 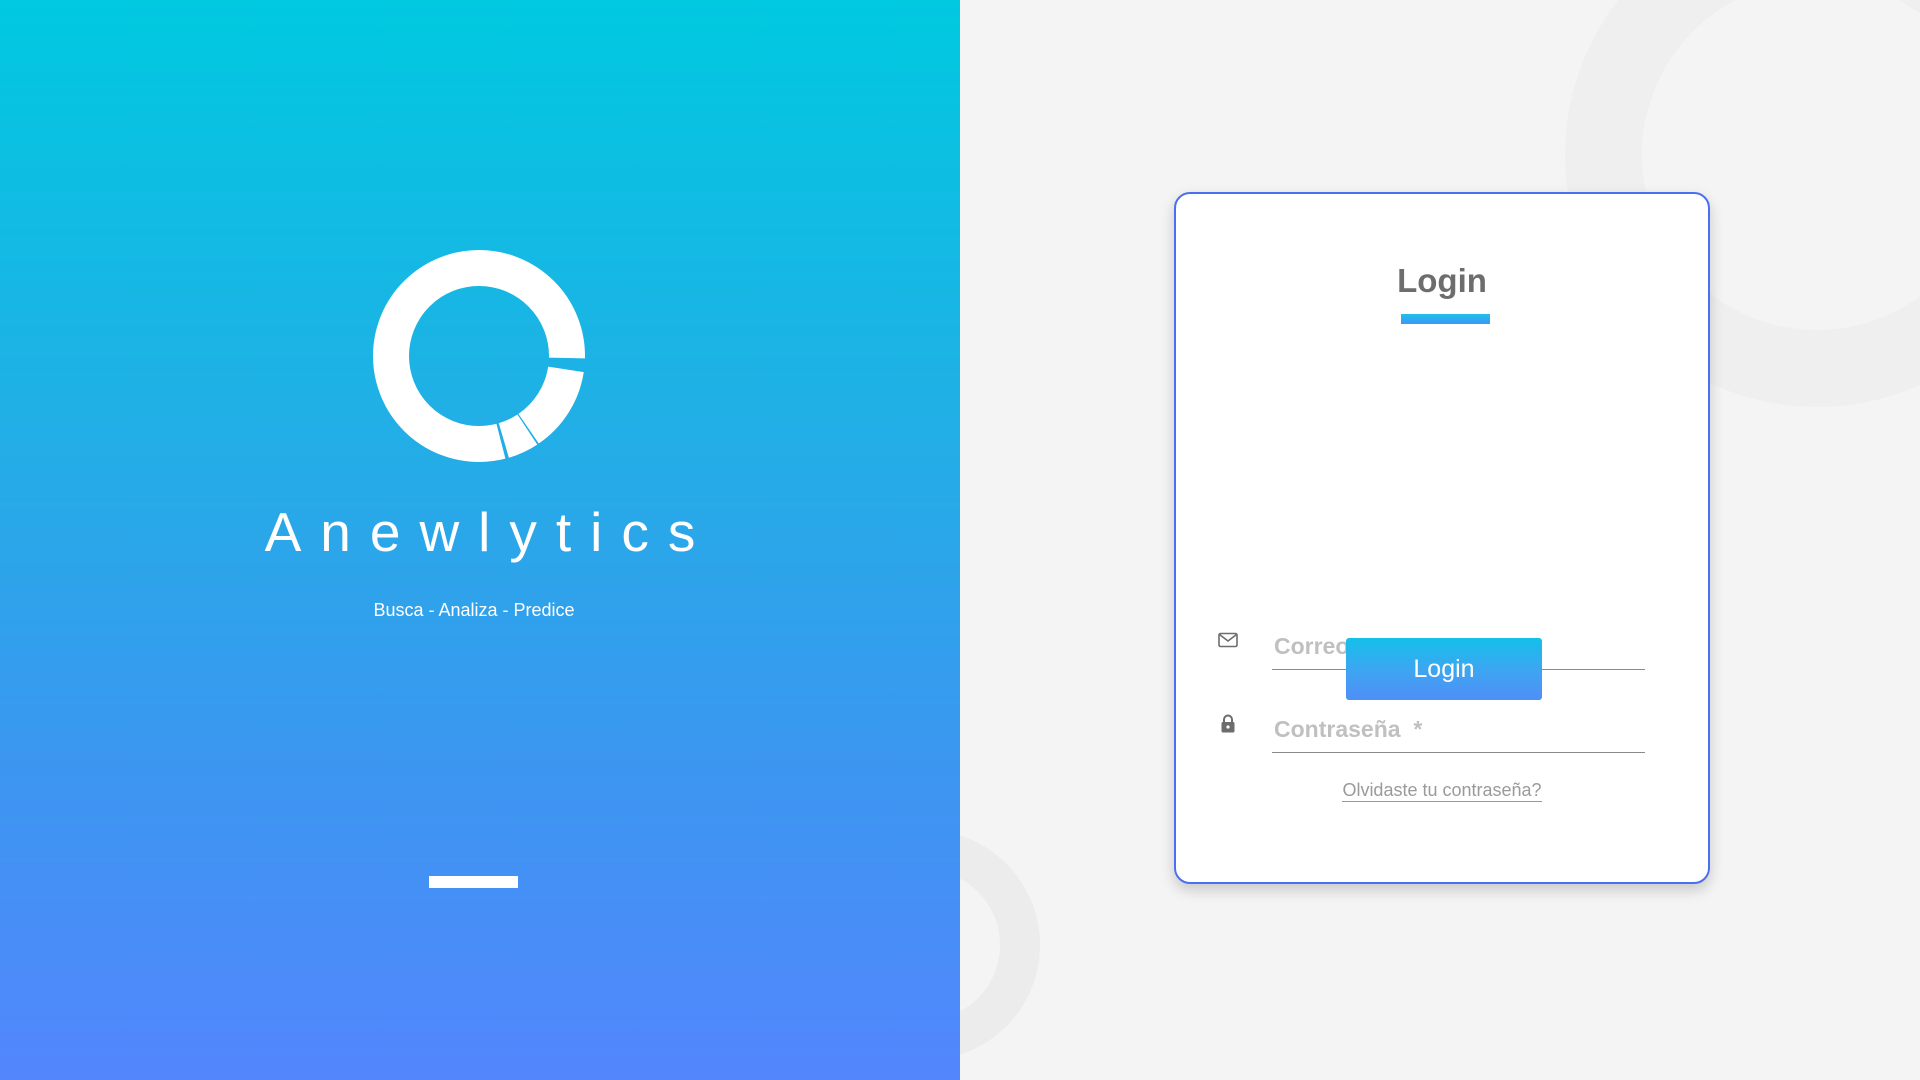 What do you see at coordinates (473, 882) in the screenshot?
I see `brand-divider` at bounding box center [473, 882].